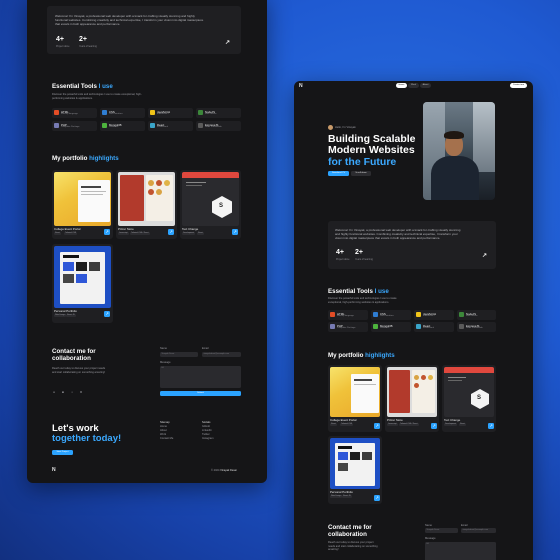 The image size is (560, 560). What do you see at coordinates (425, 85) in the screenshot?
I see `nav-about: About` at bounding box center [425, 85].